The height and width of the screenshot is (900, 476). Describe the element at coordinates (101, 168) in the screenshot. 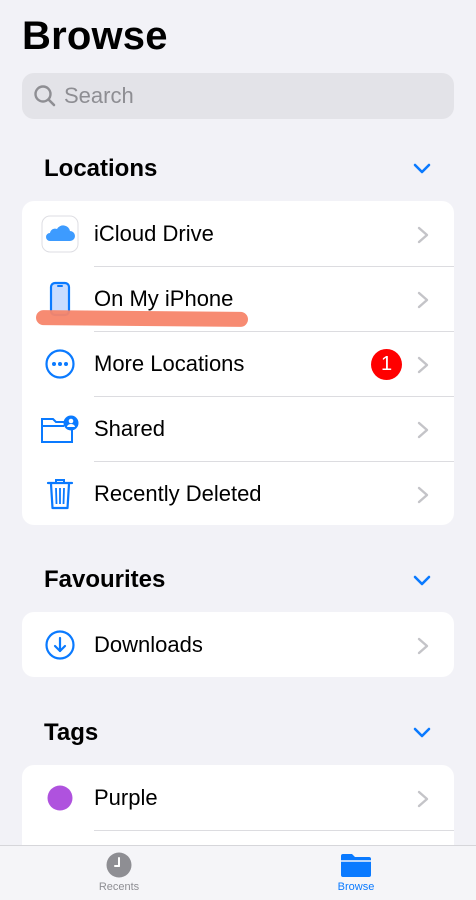

I see `section-header-locations: Locations` at that location.